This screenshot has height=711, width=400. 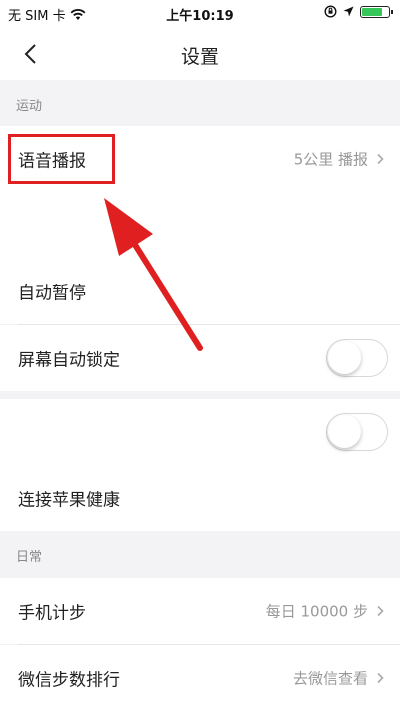 I want to click on row-auto-pause: 自动暂停, so click(x=200, y=291).